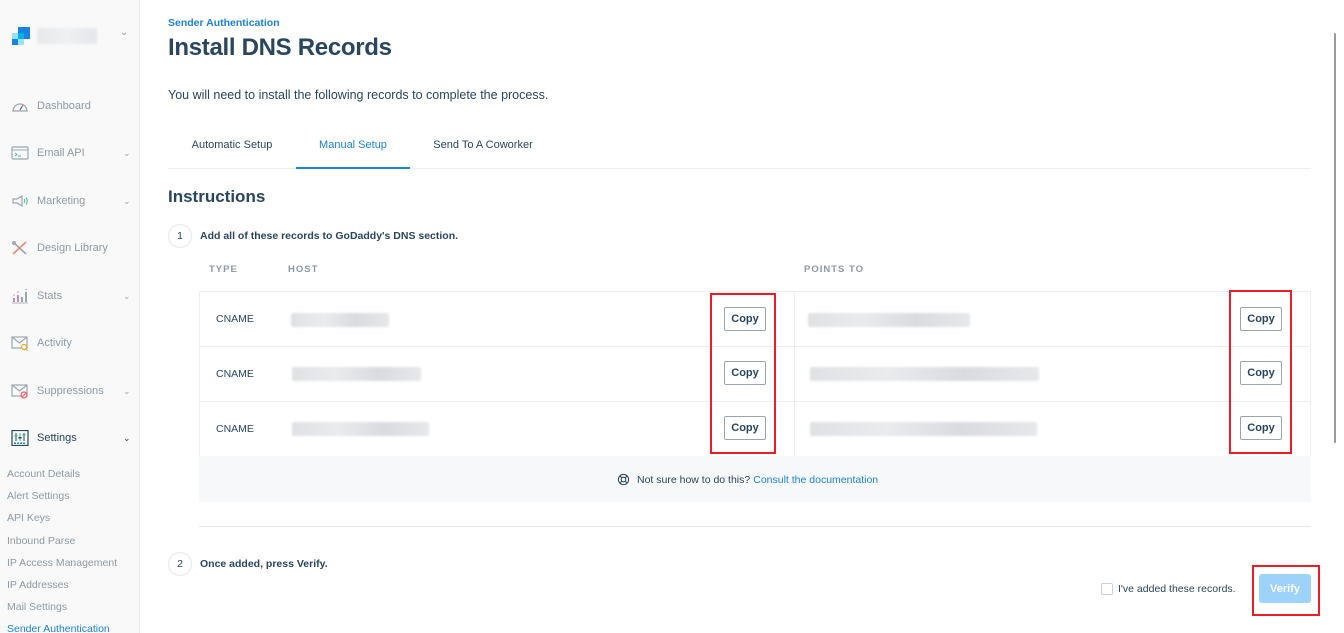 This screenshot has width=1344, height=633. Describe the element at coordinates (70, 296) in the screenshot. I see `sidebar-item-stats: Stats ⌄` at that location.